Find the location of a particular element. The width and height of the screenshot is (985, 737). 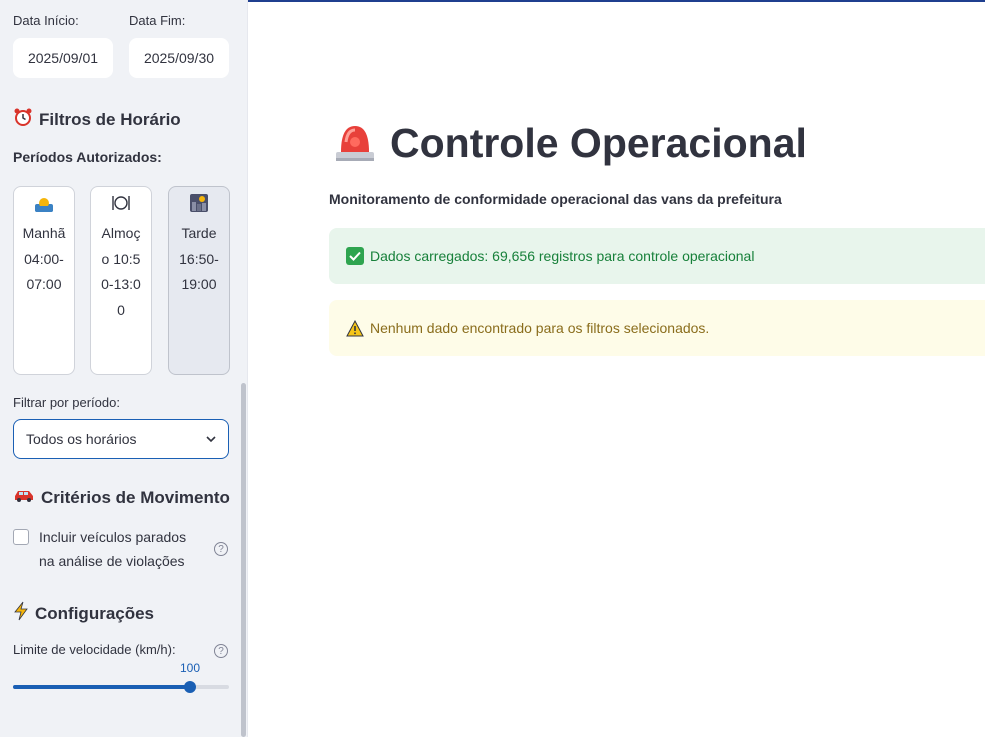

include-stopped-checkbox is located at coordinates (21, 537).